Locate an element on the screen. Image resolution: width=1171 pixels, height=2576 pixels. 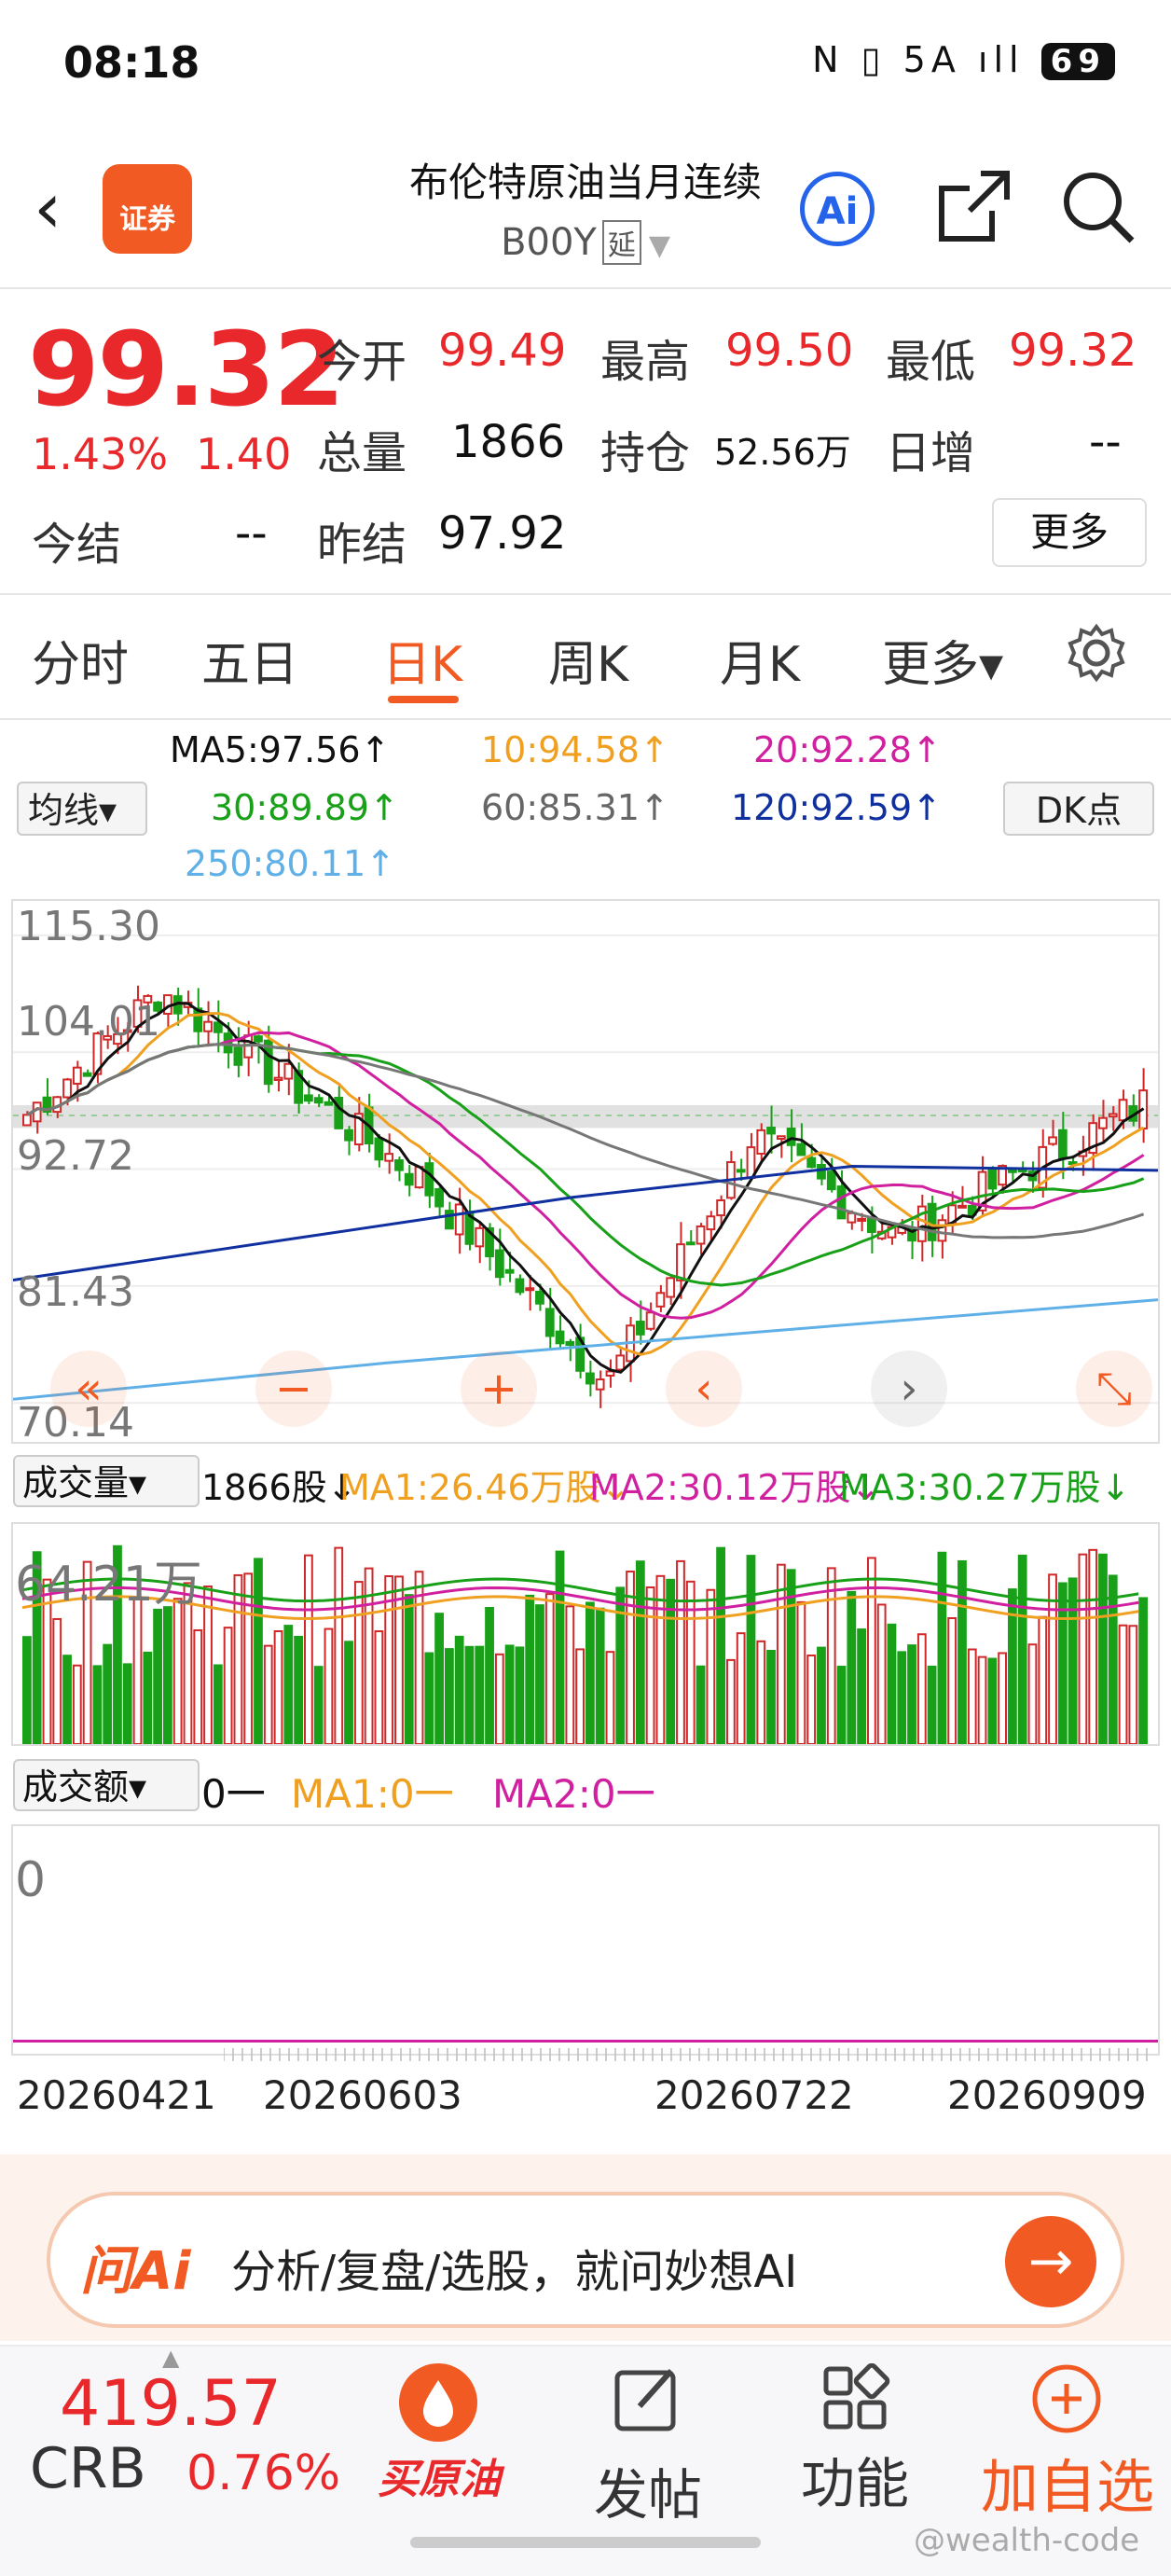
crb-price: 419.57 is located at coordinates (171, 2404).